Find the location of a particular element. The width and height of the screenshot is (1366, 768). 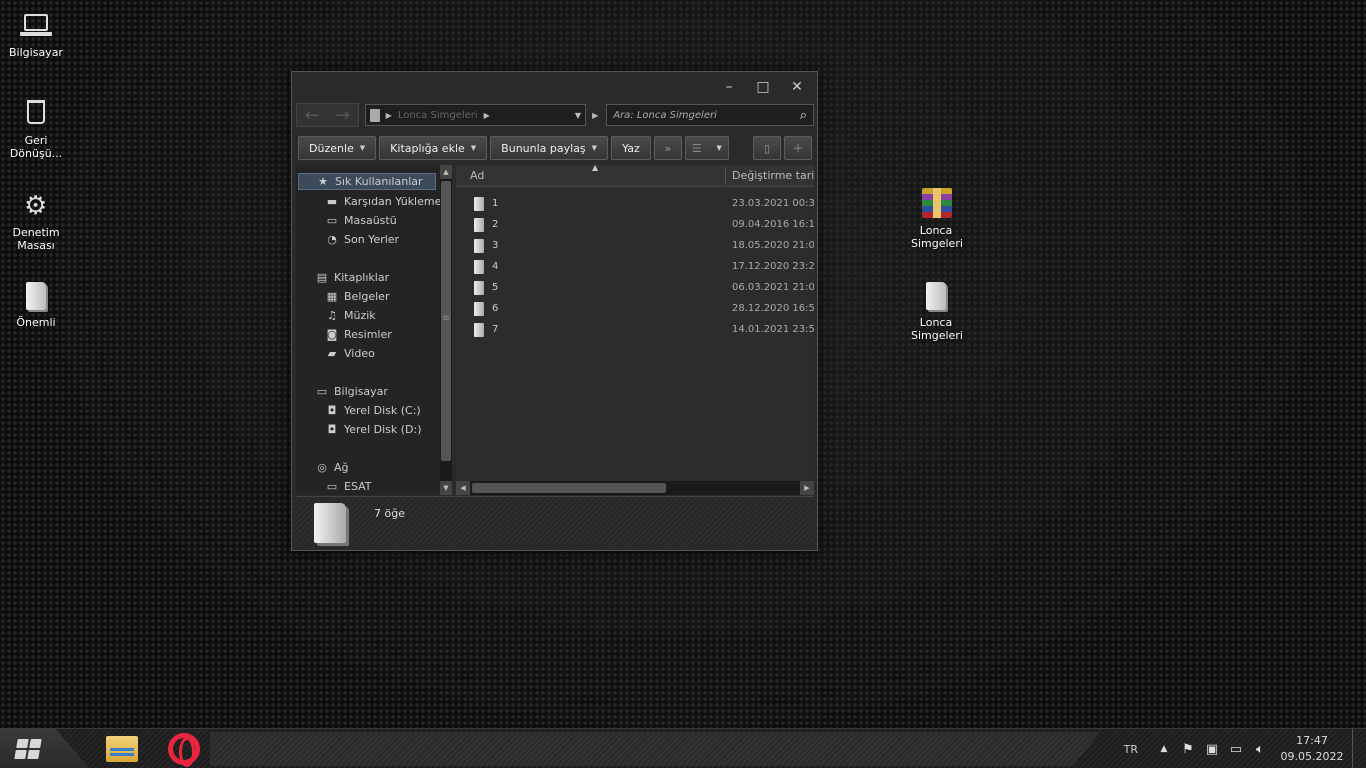

add-library-label: Kitaplığa ekle is located at coordinates (427, 148).